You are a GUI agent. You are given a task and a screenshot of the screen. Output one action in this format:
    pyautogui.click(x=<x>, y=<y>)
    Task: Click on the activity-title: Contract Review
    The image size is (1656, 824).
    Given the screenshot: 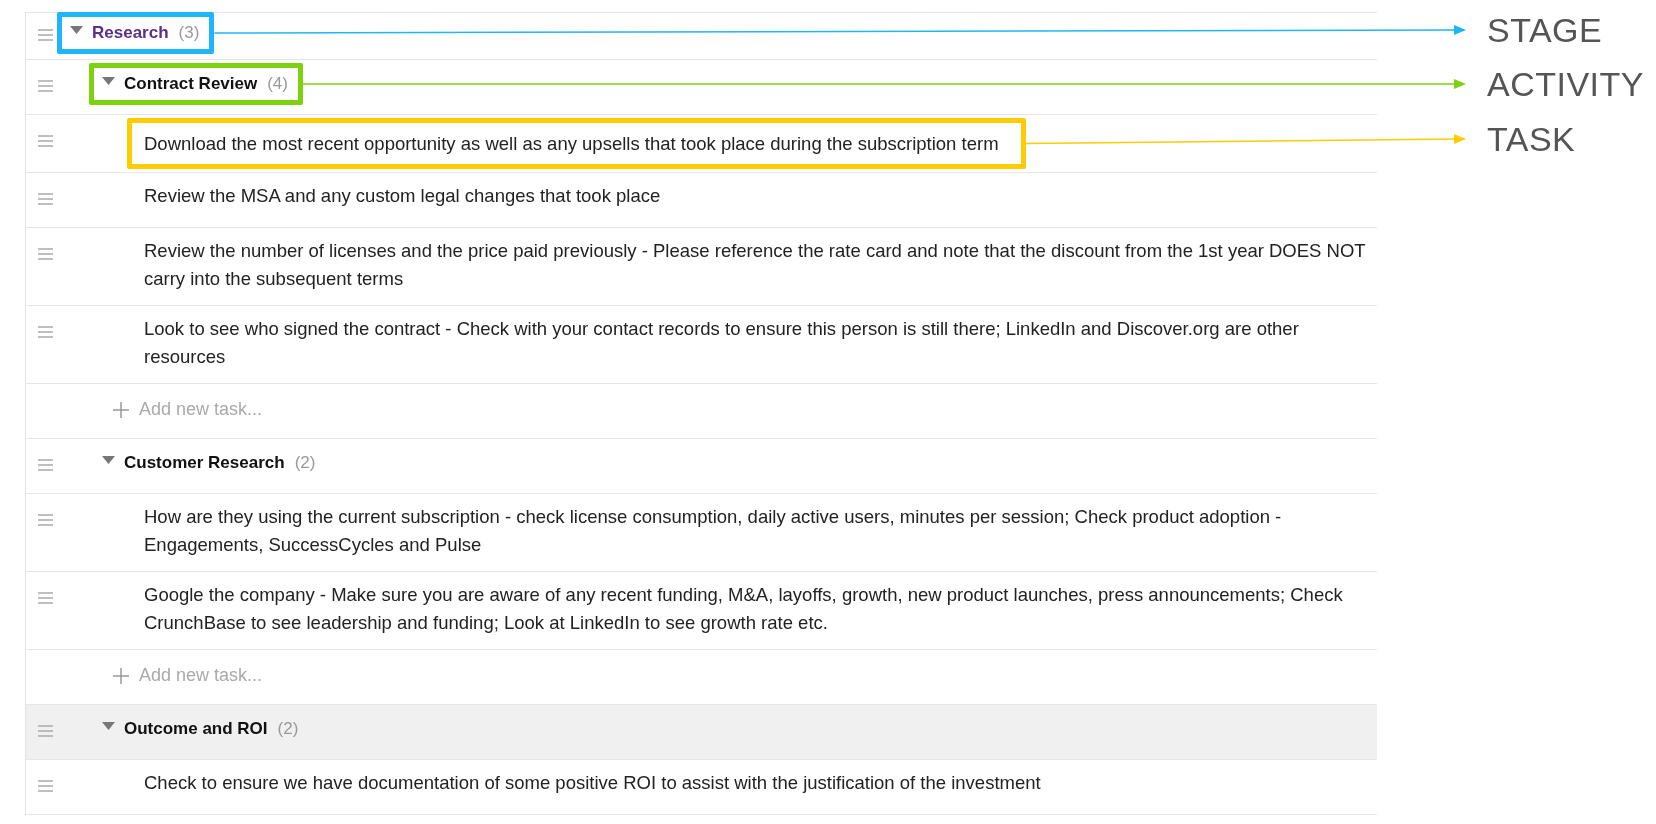 What is the action you would take?
    pyautogui.click(x=191, y=84)
    